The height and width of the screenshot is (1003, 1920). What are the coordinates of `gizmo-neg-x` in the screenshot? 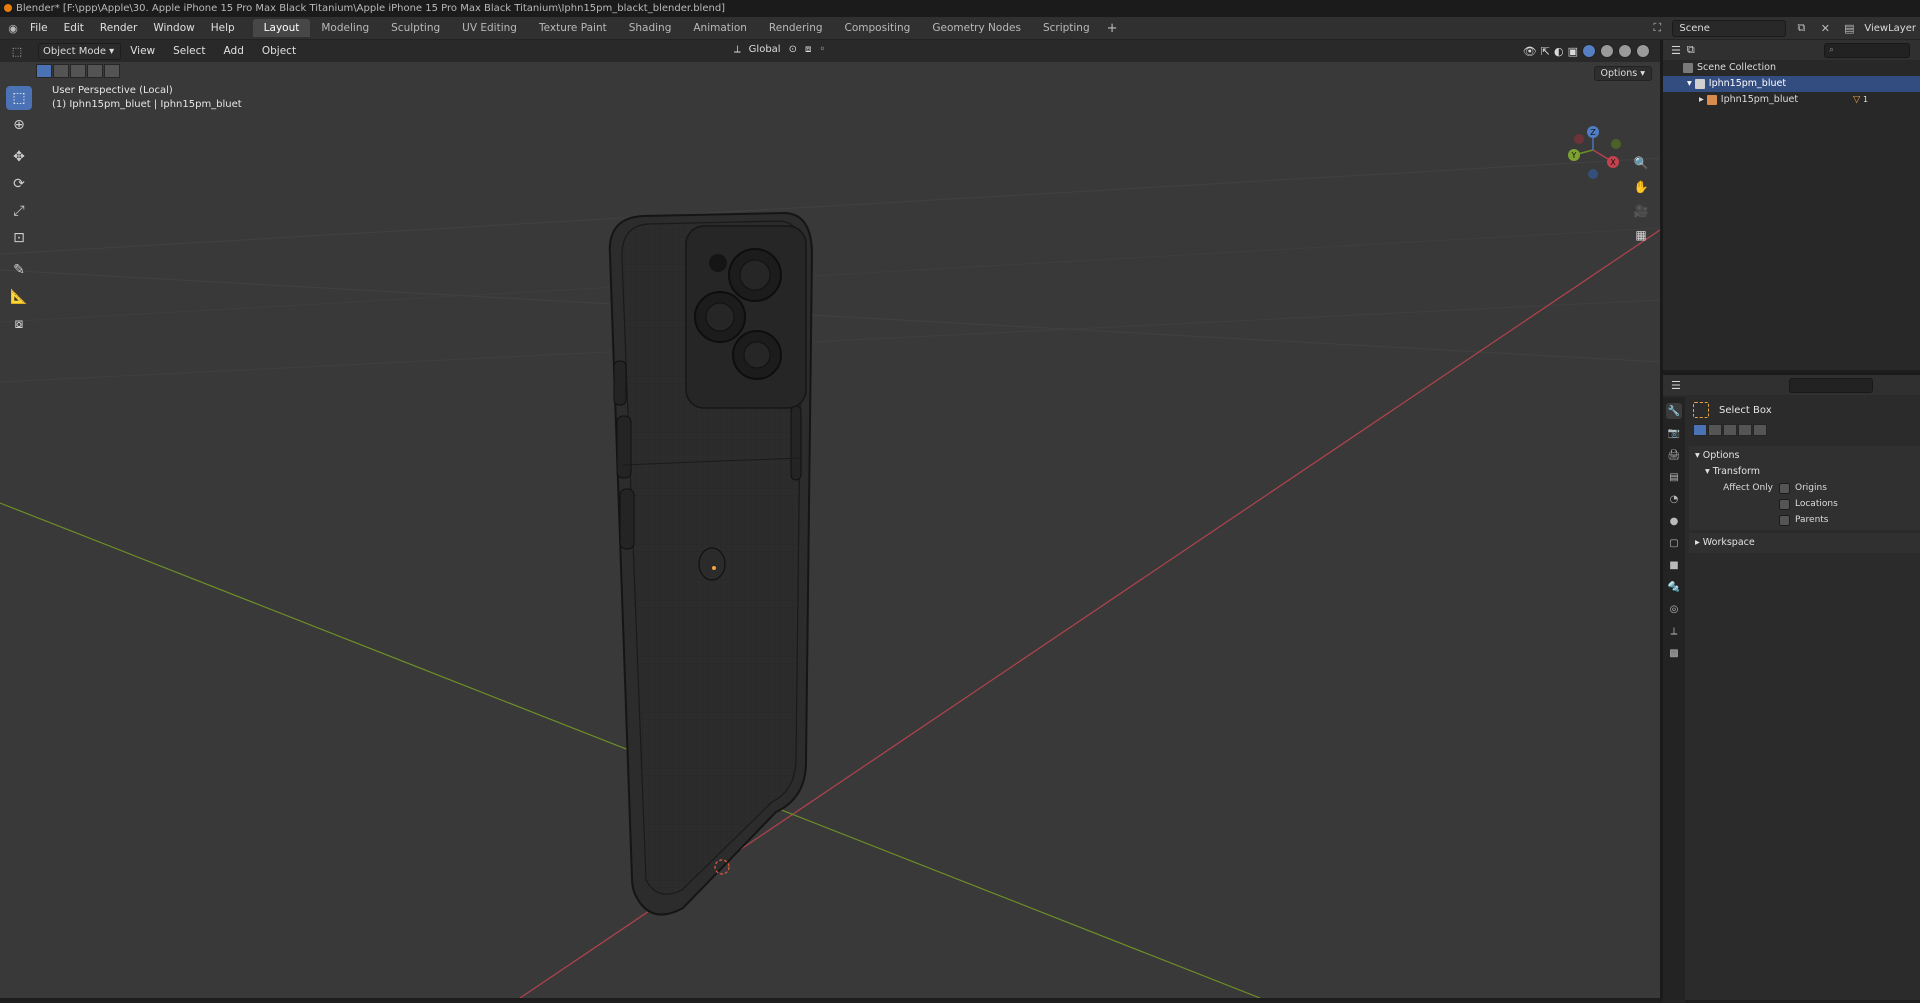 It's located at (1579, 139).